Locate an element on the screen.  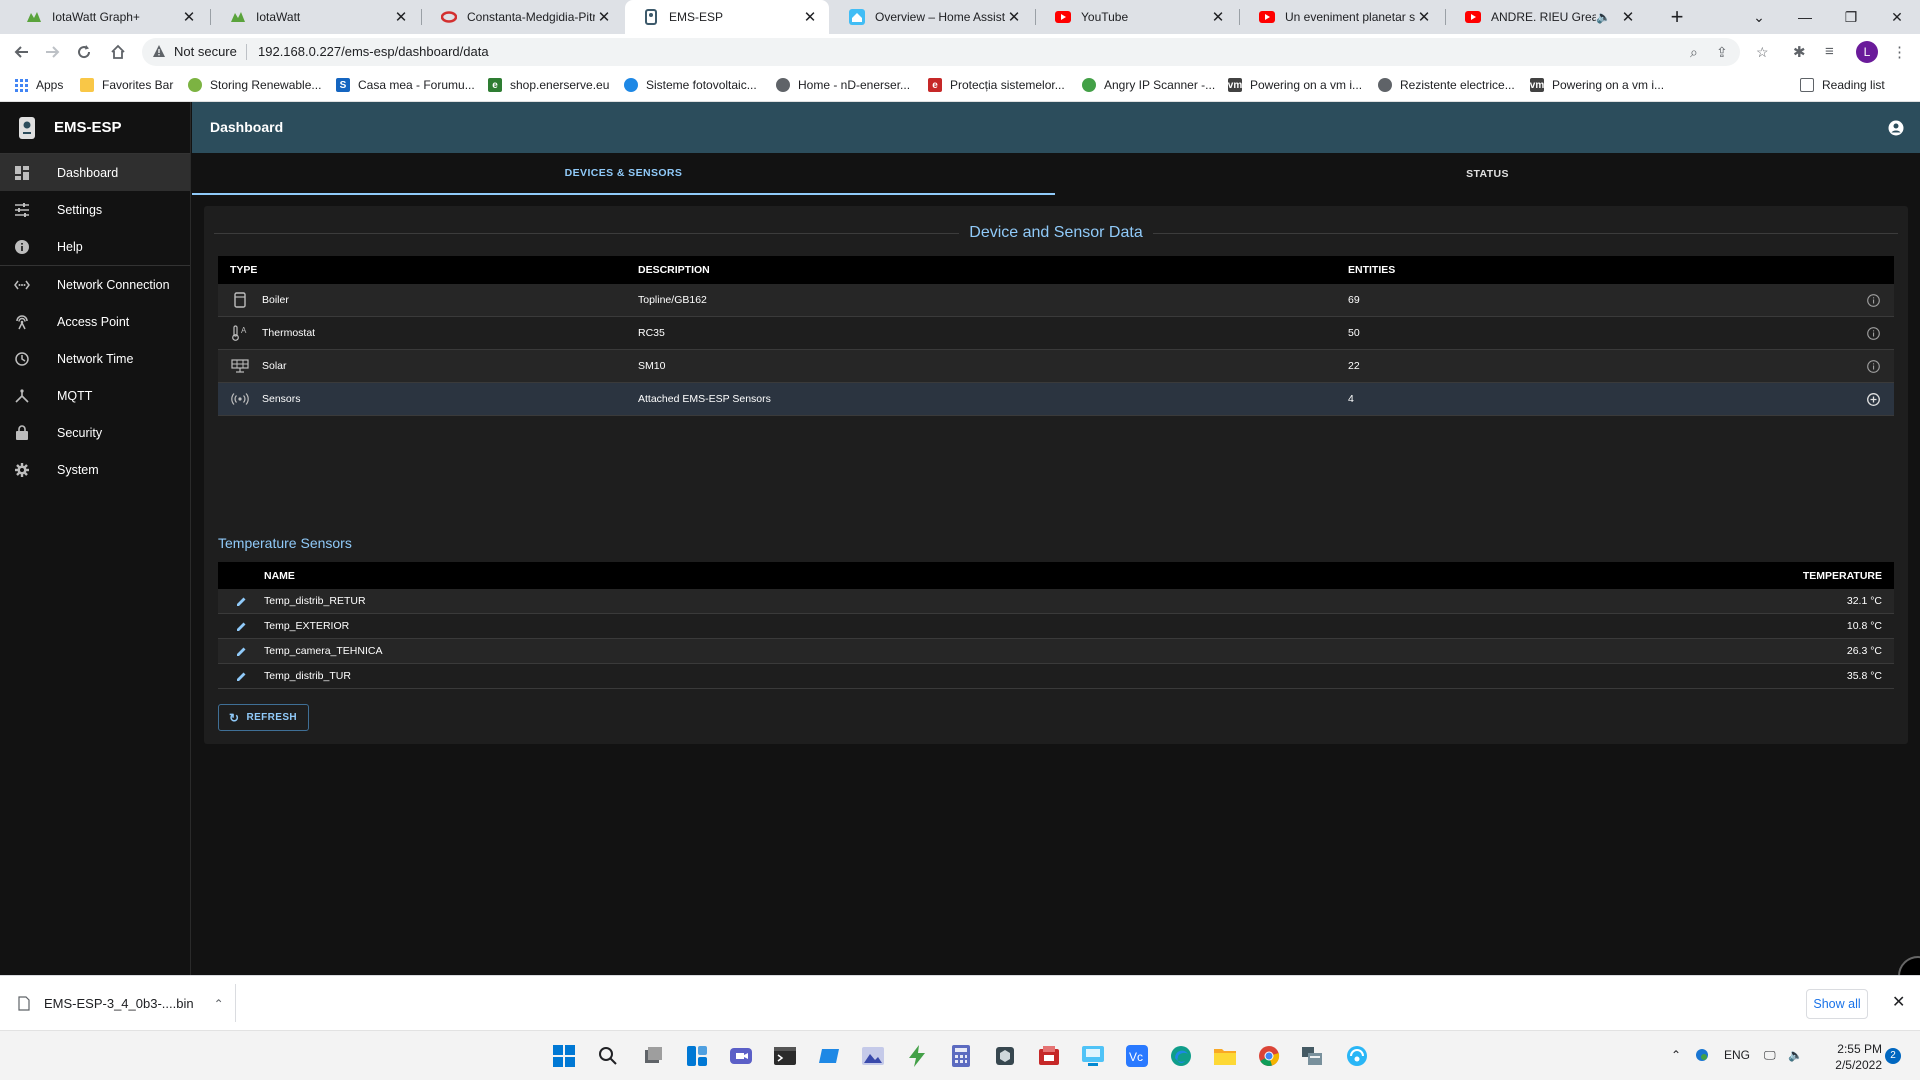
sidebar-item-network-connection: Network Connection is located at coordinates (95, 284).